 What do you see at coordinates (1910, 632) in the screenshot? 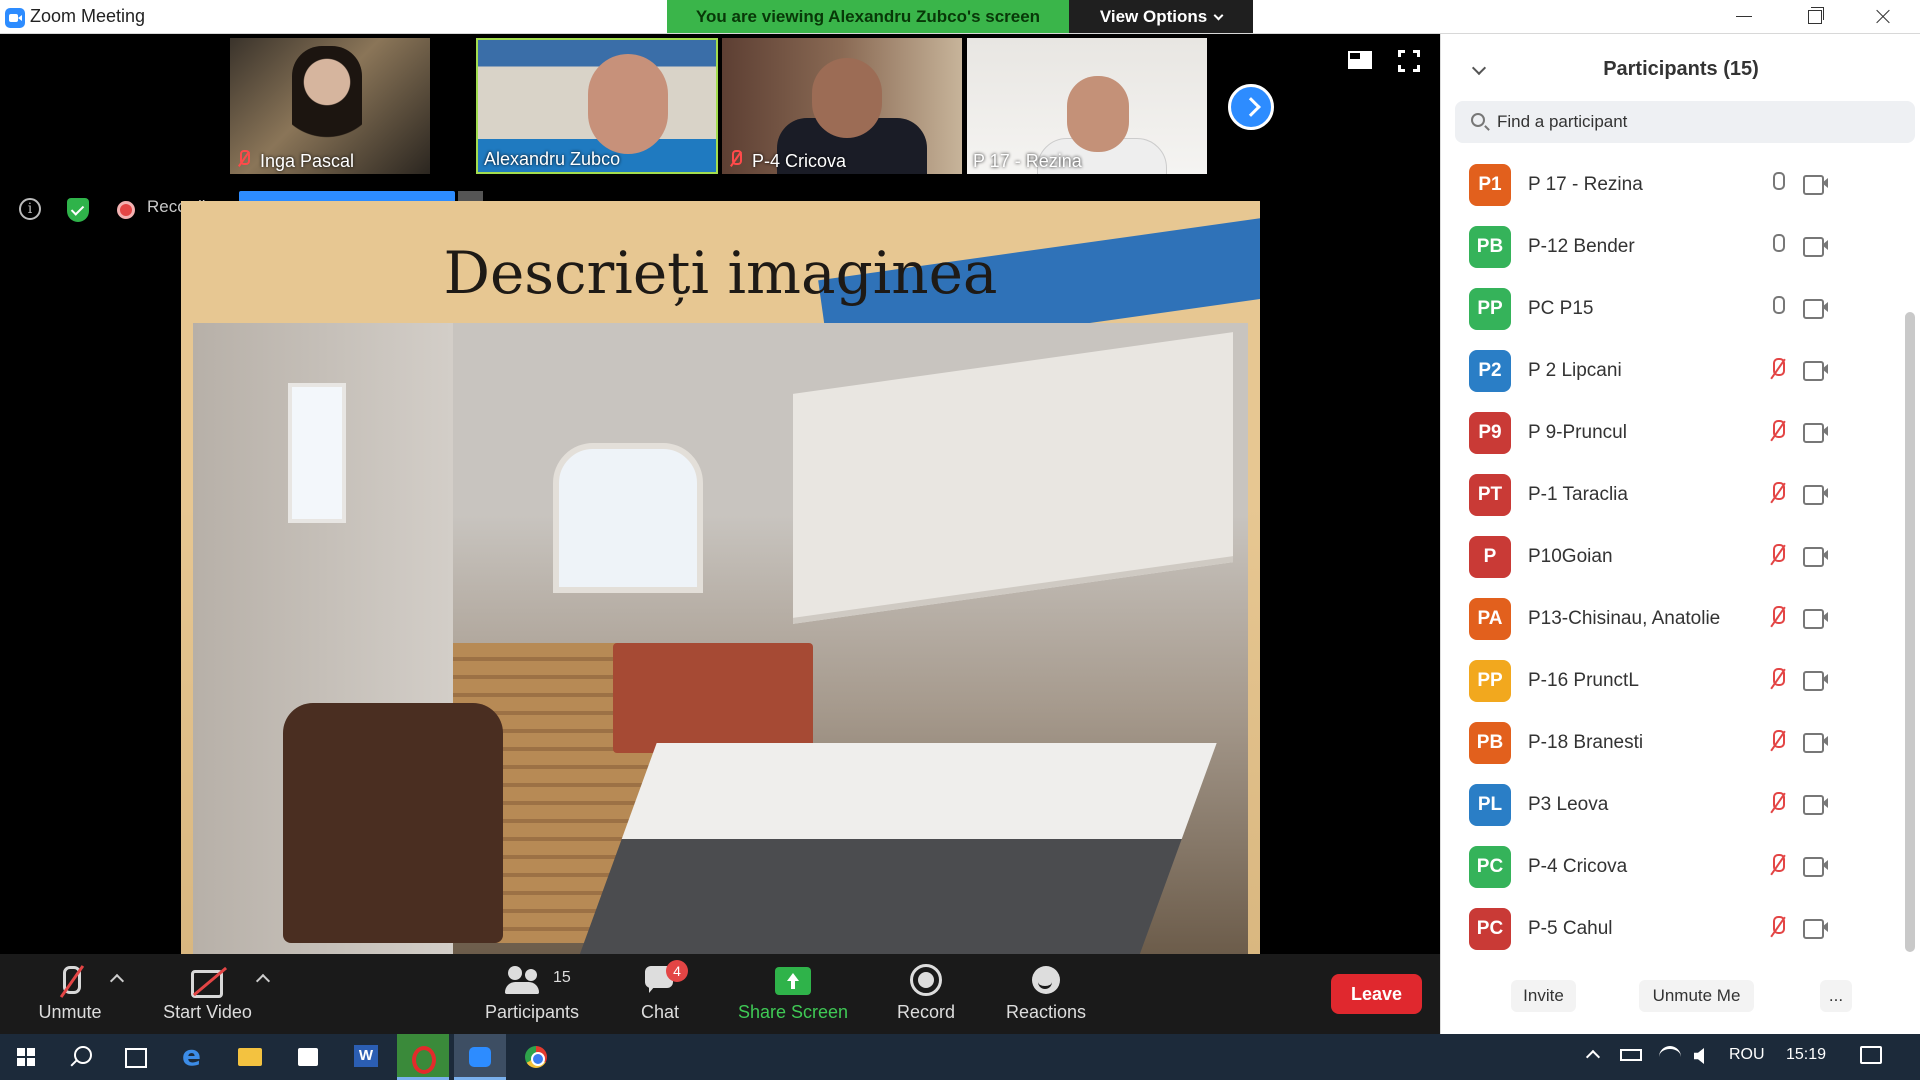
I see `panel-scrollbar` at bounding box center [1910, 632].